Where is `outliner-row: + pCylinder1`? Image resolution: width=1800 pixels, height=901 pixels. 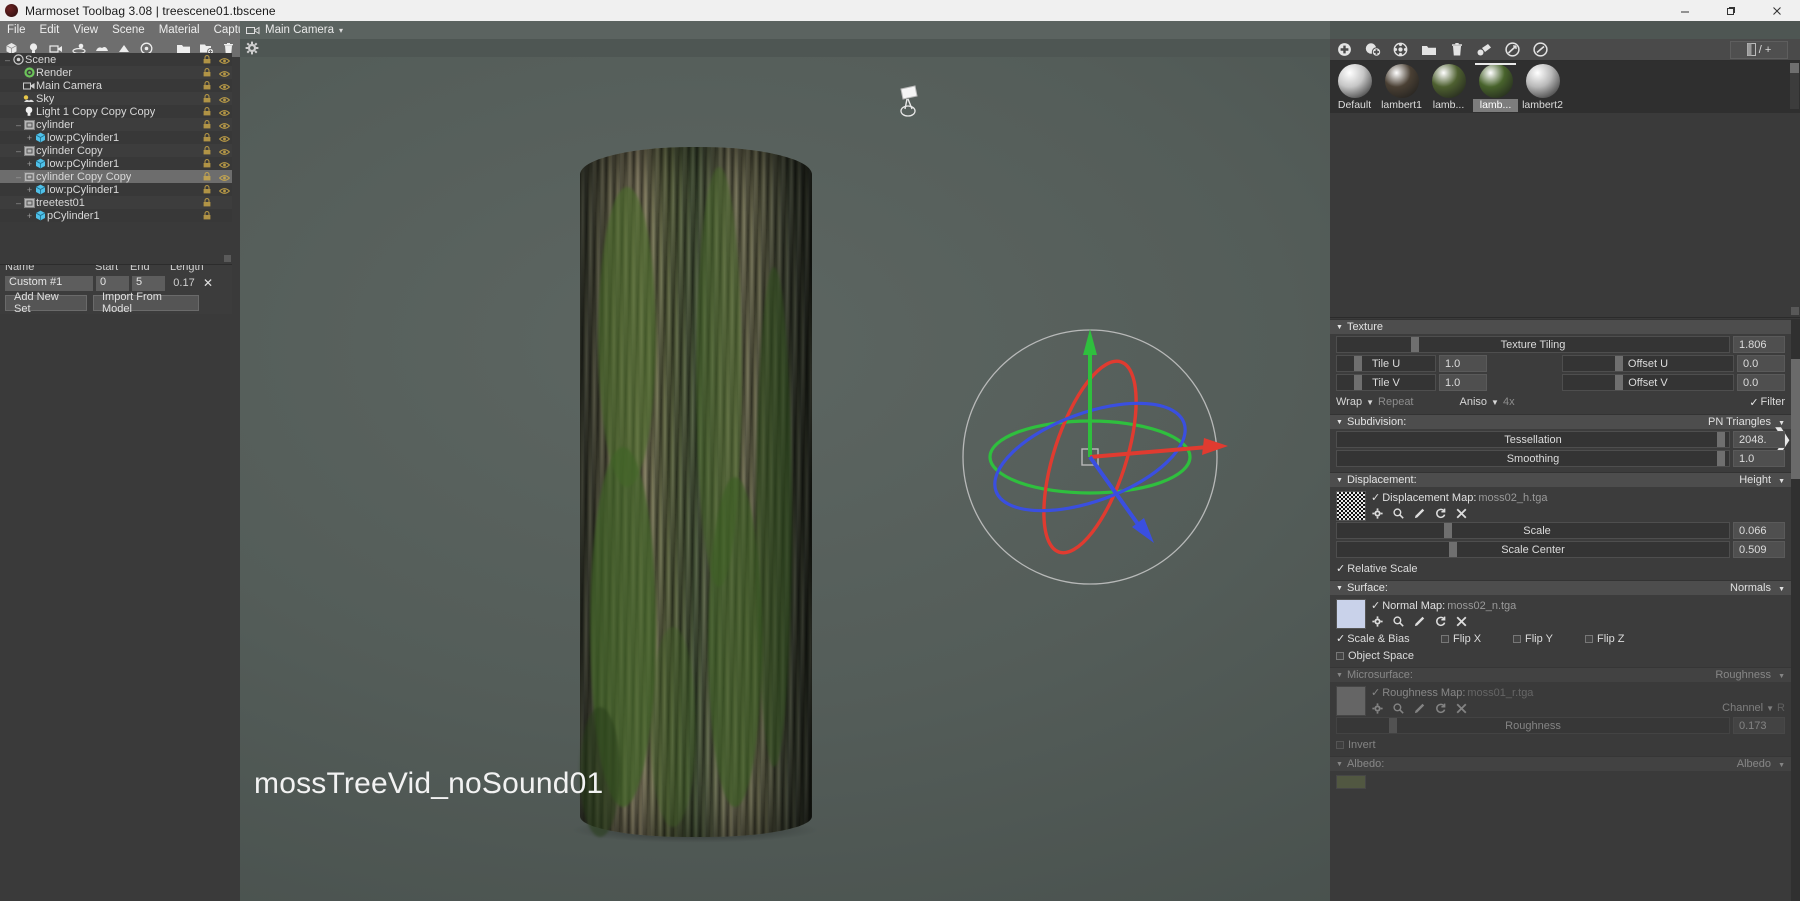 outliner-row: + pCylinder1 is located at coordinates (116, 215).